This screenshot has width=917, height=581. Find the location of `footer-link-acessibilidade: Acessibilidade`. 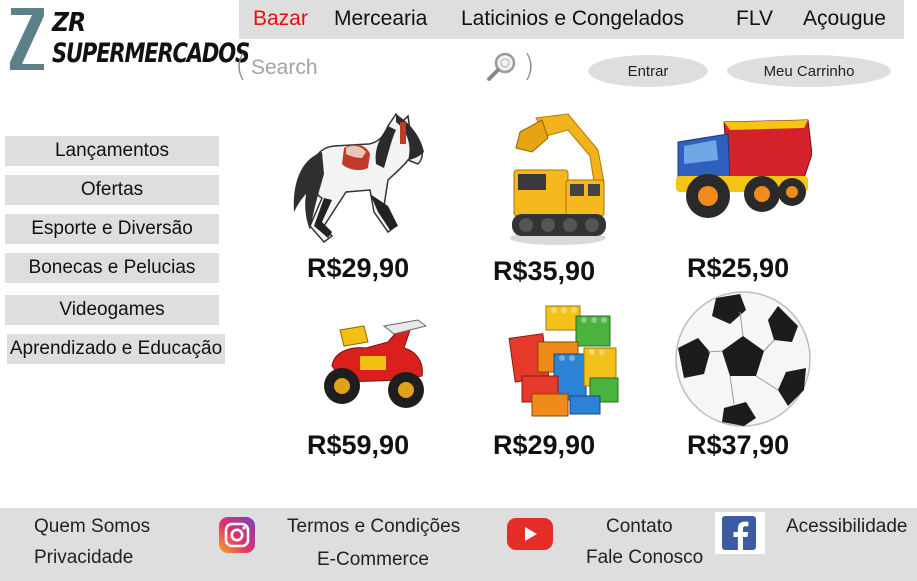

footer-link-acessibilidade: Acessibilidade is located at coordinates (846, 527).